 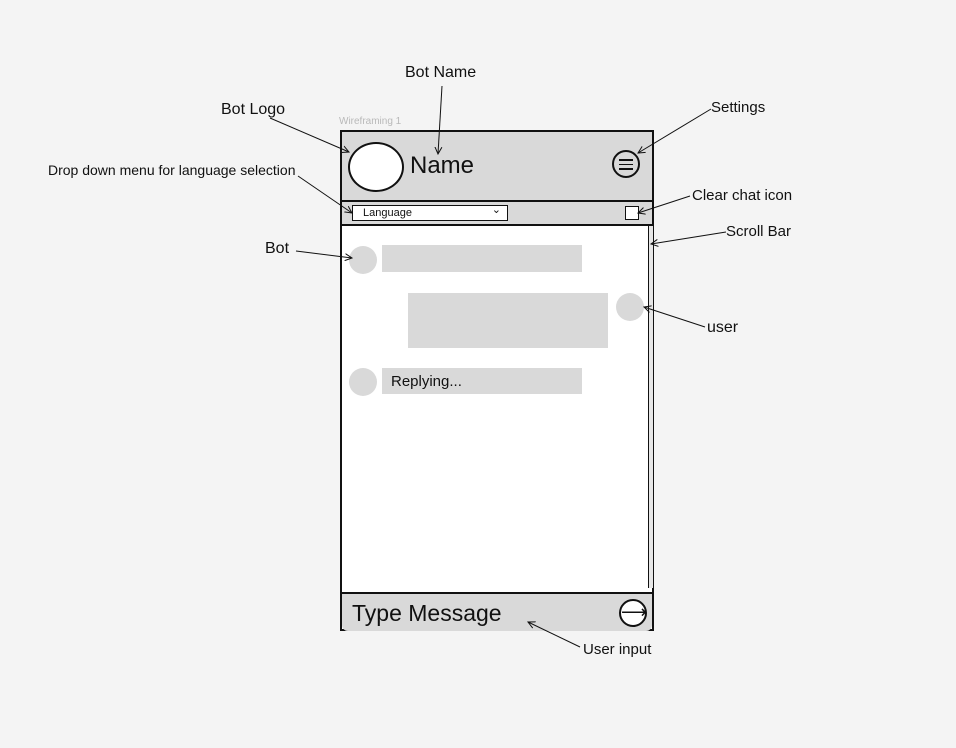 What do you see at coordinates (675, 317) in the screenshot?
I see `arrow-user` at bounding box center [675, 317].